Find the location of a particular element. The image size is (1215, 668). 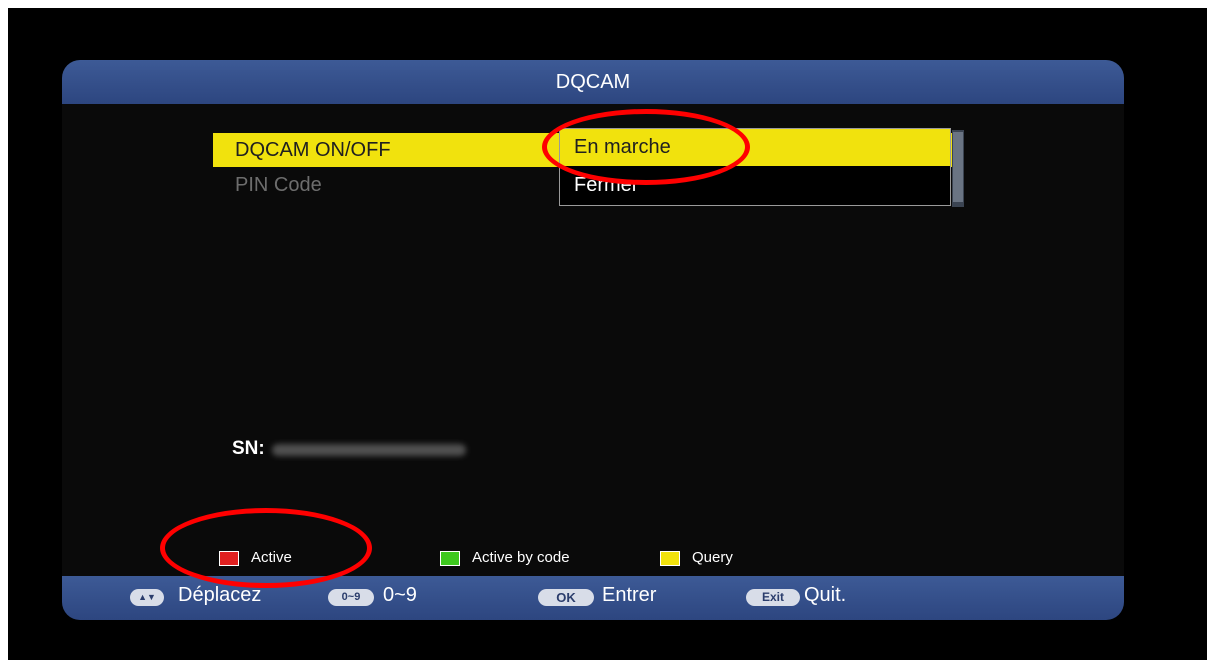

dropdown-option-fermer: Fermer is located at coordinates (755, 185).